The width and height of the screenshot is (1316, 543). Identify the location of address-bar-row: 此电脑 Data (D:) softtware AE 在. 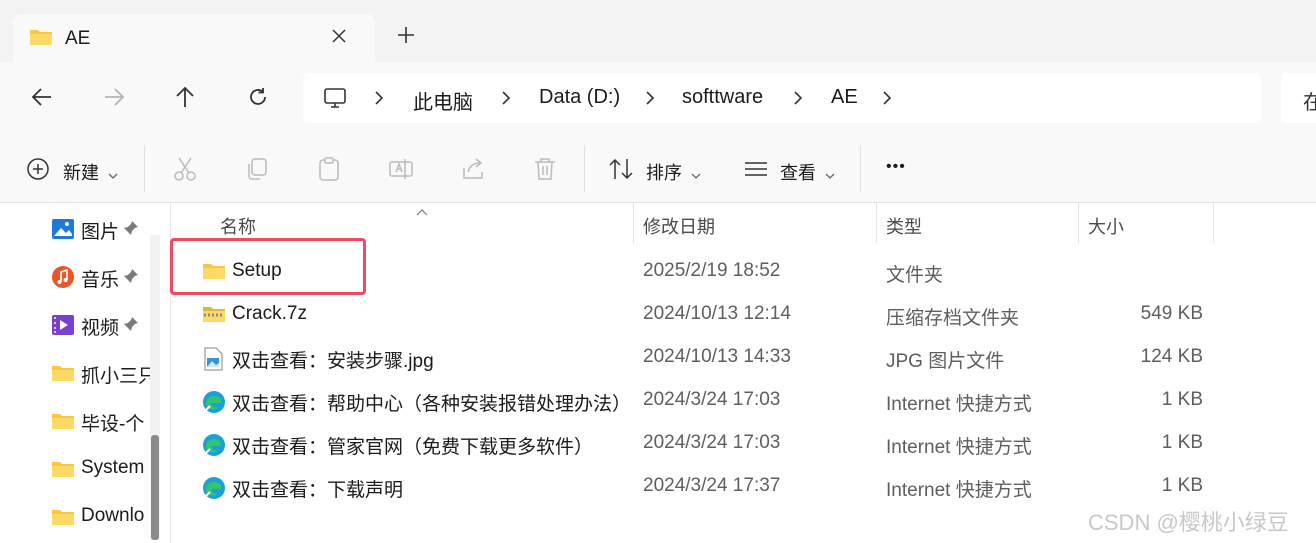
(658, 98).